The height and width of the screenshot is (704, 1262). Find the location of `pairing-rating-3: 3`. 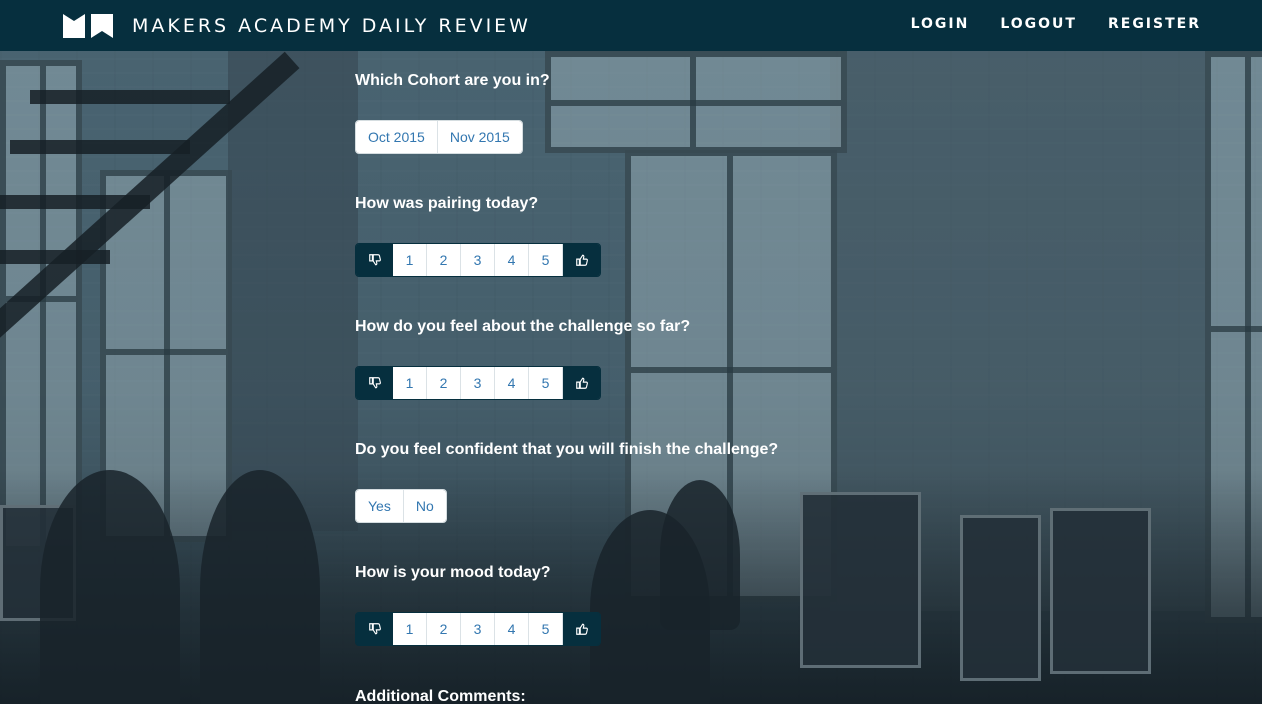

pairing-rating-3: 3 is located at coordinates (478, 260).